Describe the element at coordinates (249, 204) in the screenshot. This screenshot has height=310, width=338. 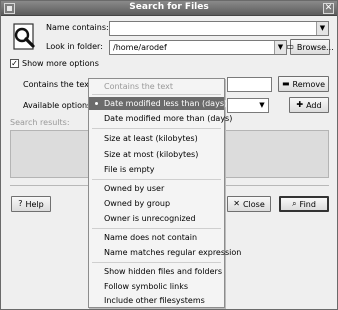
I see `close-button: ✕ Close` at that location.